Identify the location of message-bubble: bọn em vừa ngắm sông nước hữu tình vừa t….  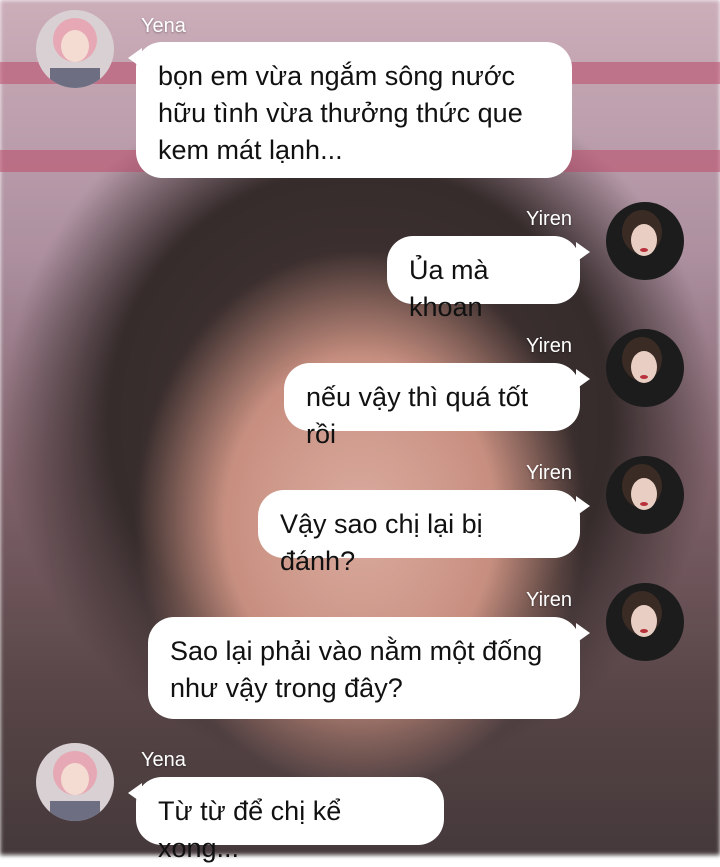
(354, 110).